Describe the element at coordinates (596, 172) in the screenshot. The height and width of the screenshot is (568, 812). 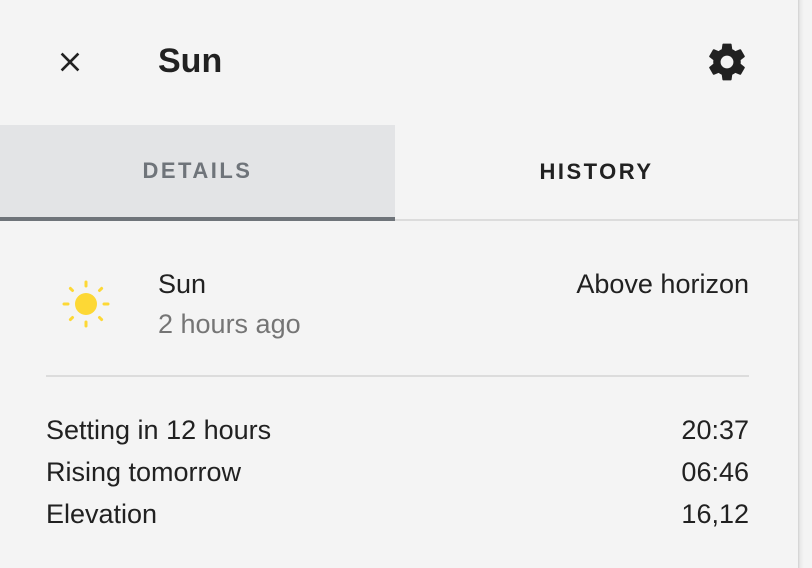
I see `tab-history: HISTORY` at that location.